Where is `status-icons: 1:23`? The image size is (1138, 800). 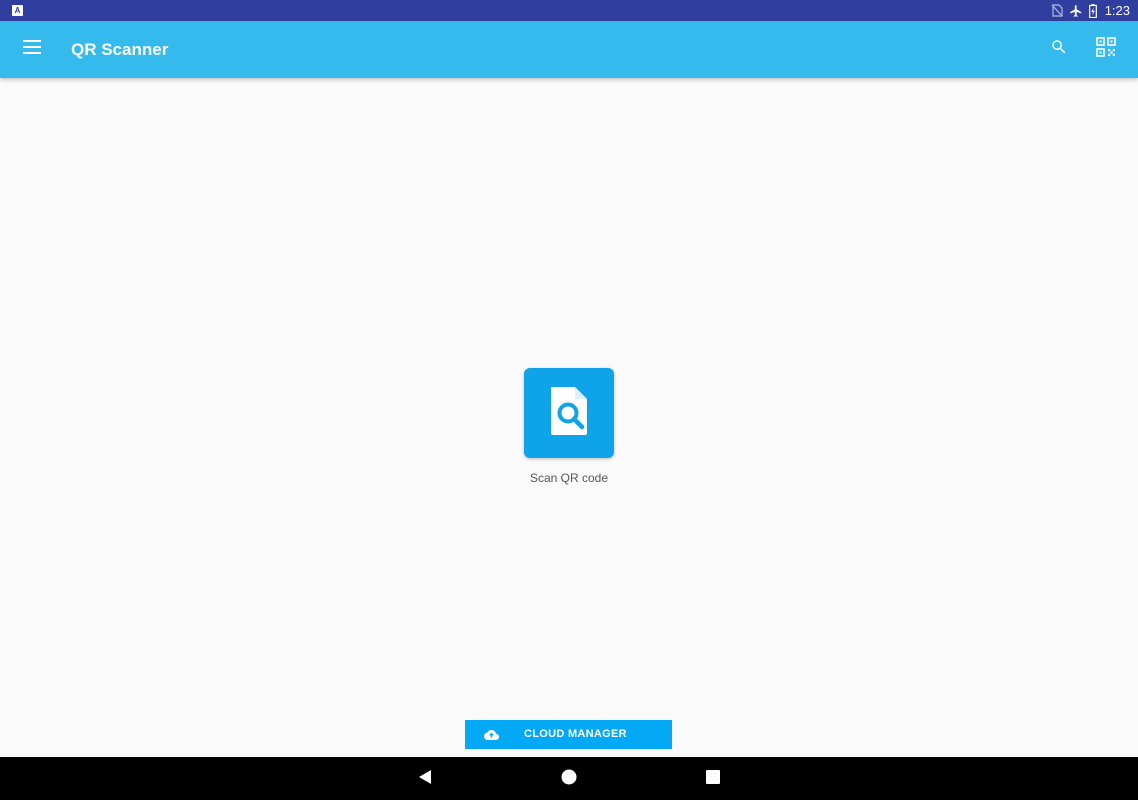
status-icons: 1:23 is located at coordinates (1090, 10).